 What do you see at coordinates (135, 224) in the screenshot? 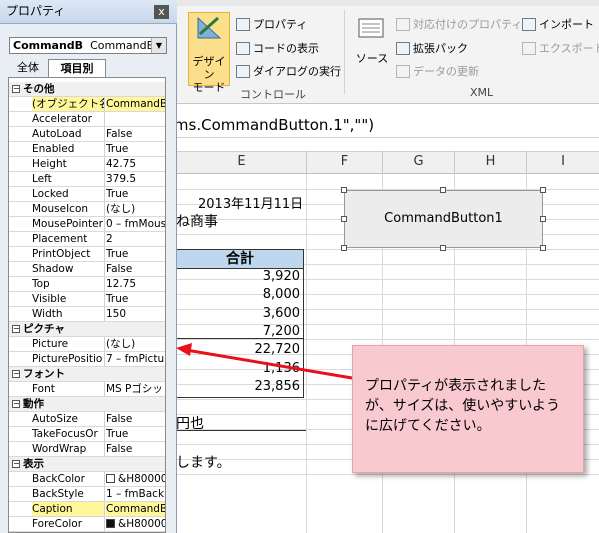
I see `property-value: 0 – fmMous` at bounding box center [135, 224].